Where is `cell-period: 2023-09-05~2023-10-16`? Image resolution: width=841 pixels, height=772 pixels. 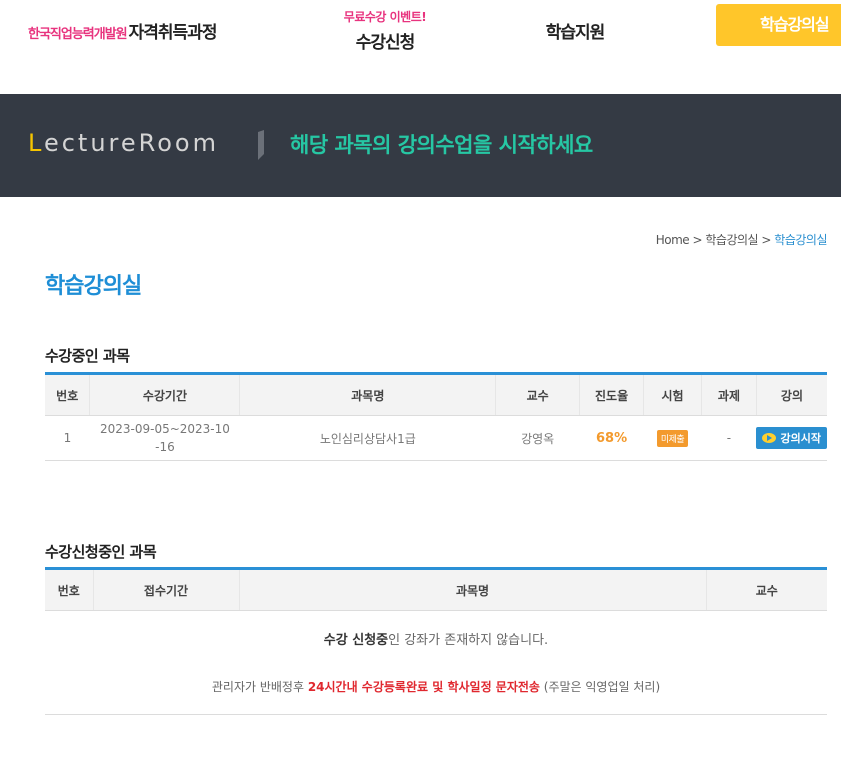 cell-period: 2023-09-05~2023-10-16 is located at coordinates (164, 438).